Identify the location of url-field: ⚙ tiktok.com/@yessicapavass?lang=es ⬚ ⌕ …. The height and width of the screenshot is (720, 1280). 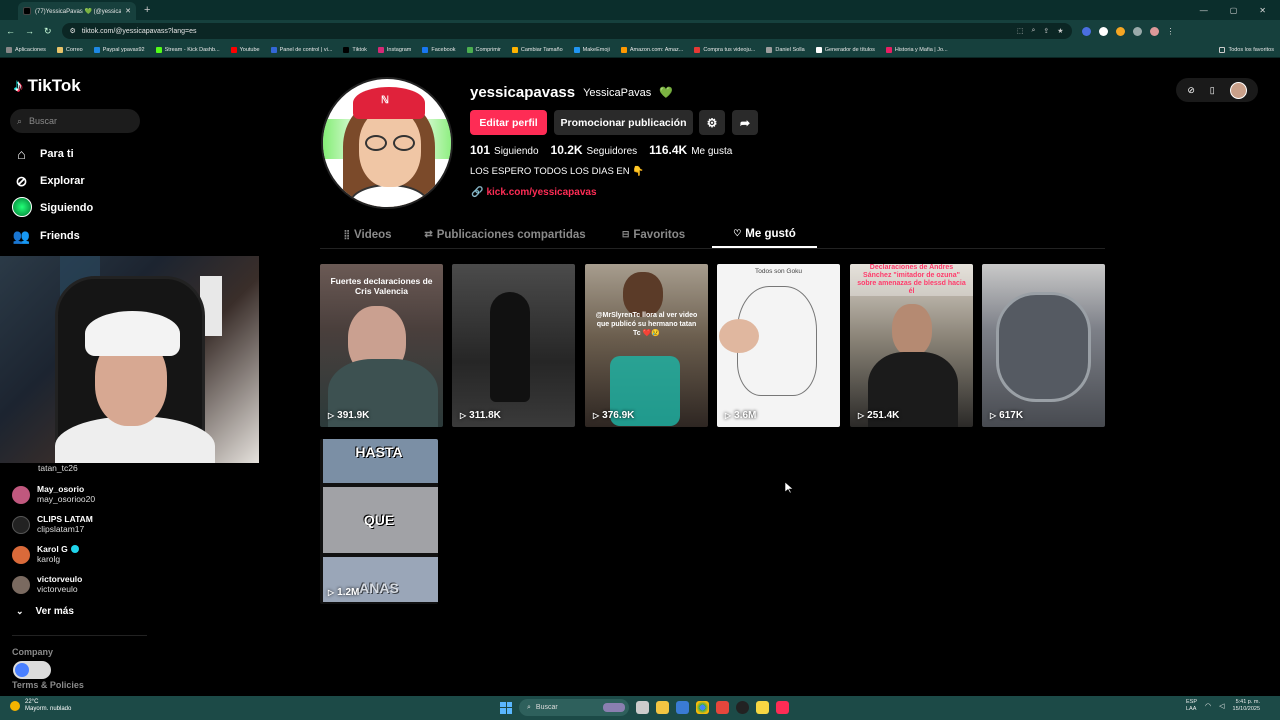
(566, 31).